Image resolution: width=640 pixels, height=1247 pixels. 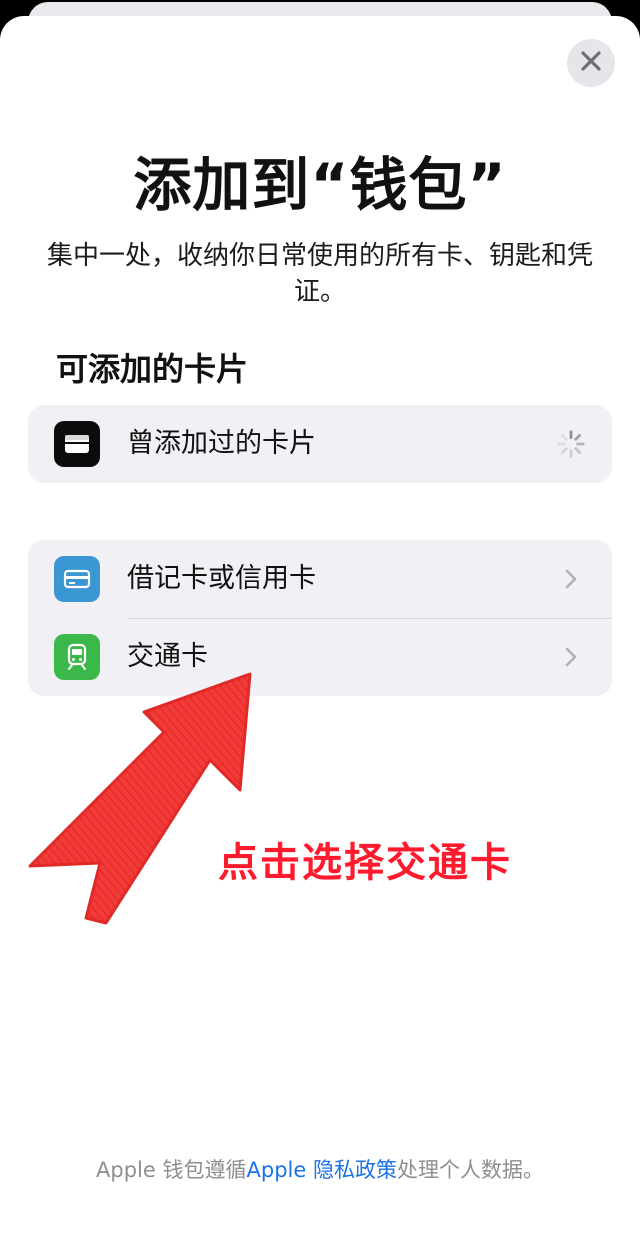 What do you see at coordinates (571, 444) in the screenshot?
I see `loading-spinner-icon` at bounding box center [571, 444].